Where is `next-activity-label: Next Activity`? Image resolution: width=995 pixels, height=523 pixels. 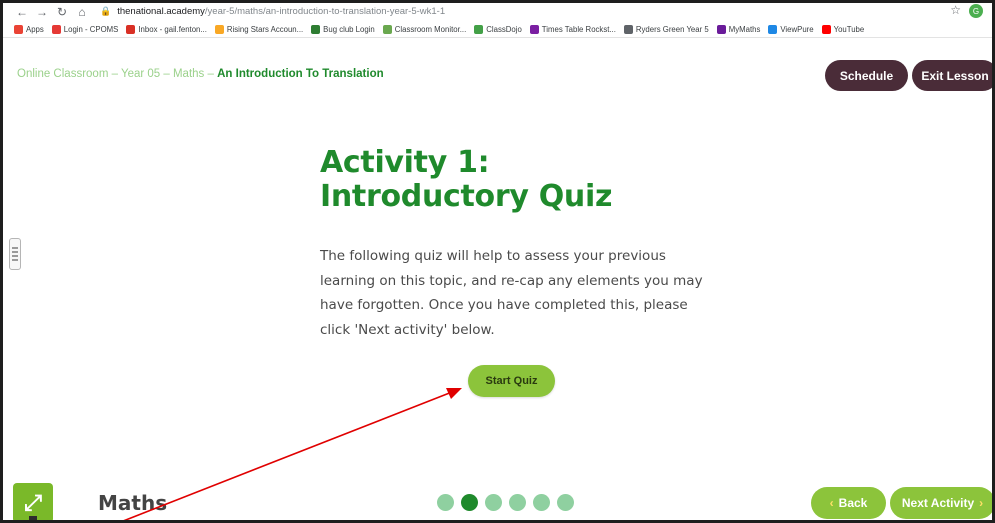
next-activity-label: Next Activity is located at coordinates (938, 503).